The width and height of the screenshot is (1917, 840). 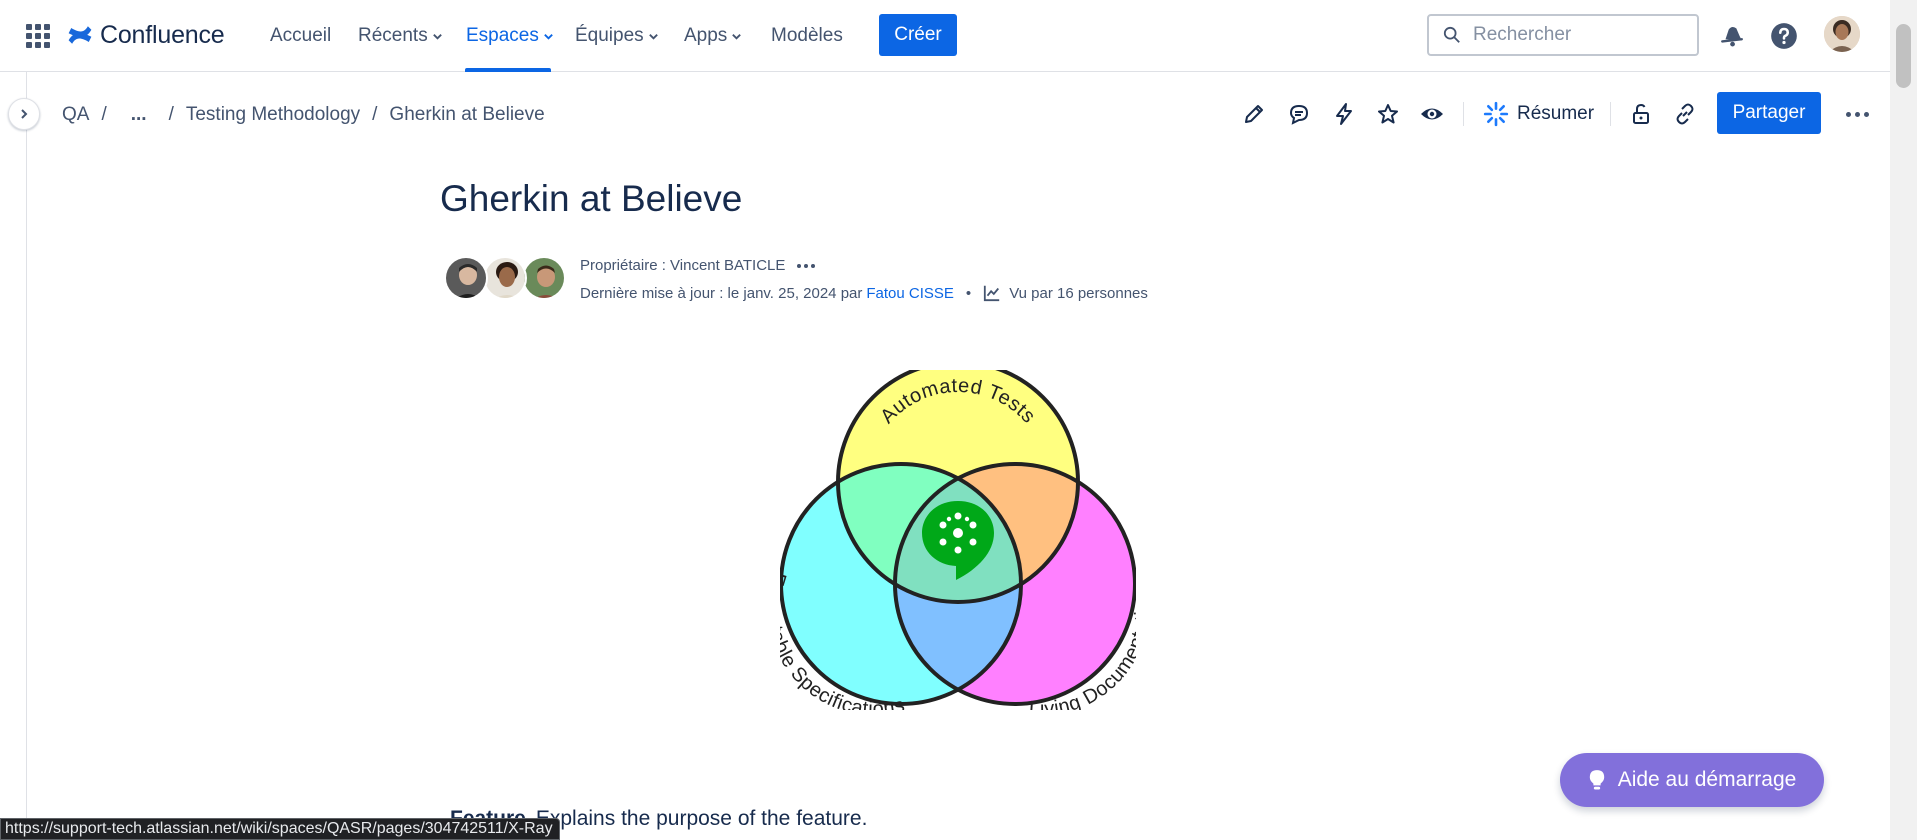 What do you see at coordinates (1496, 114) in the screenshot?
I see `ai-sparkle-icon` at bounding box center [1496, 114].